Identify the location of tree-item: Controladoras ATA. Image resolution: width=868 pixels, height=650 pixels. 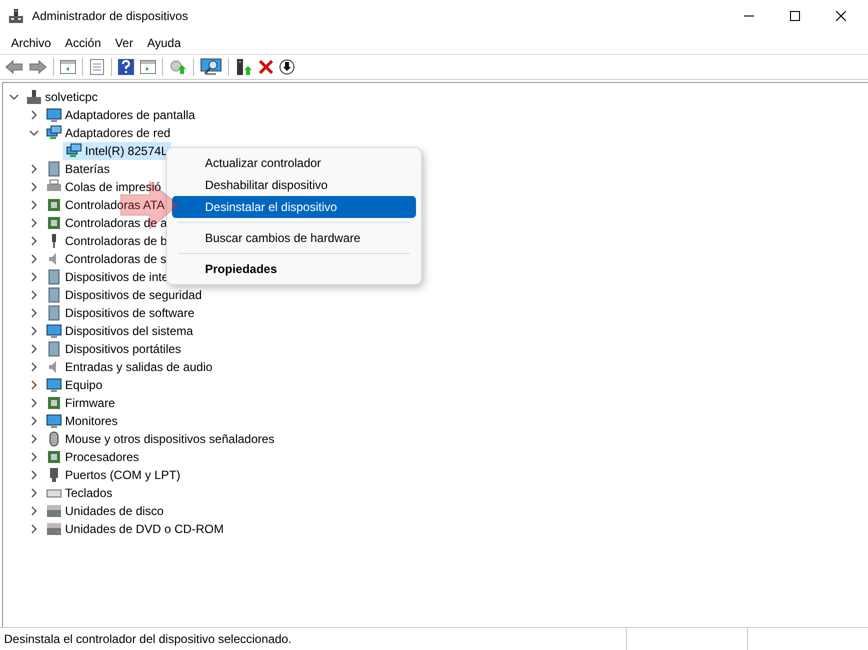
(105, 205).